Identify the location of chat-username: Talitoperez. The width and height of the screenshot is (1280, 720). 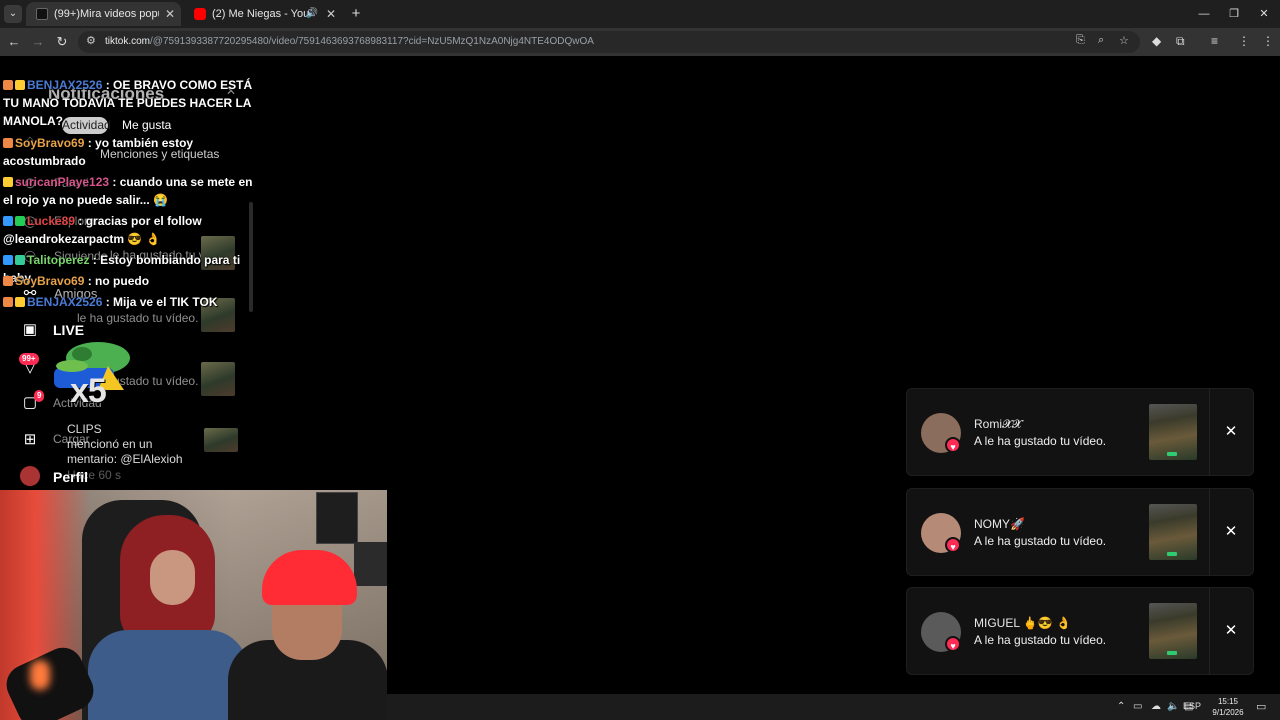
(58, 260).